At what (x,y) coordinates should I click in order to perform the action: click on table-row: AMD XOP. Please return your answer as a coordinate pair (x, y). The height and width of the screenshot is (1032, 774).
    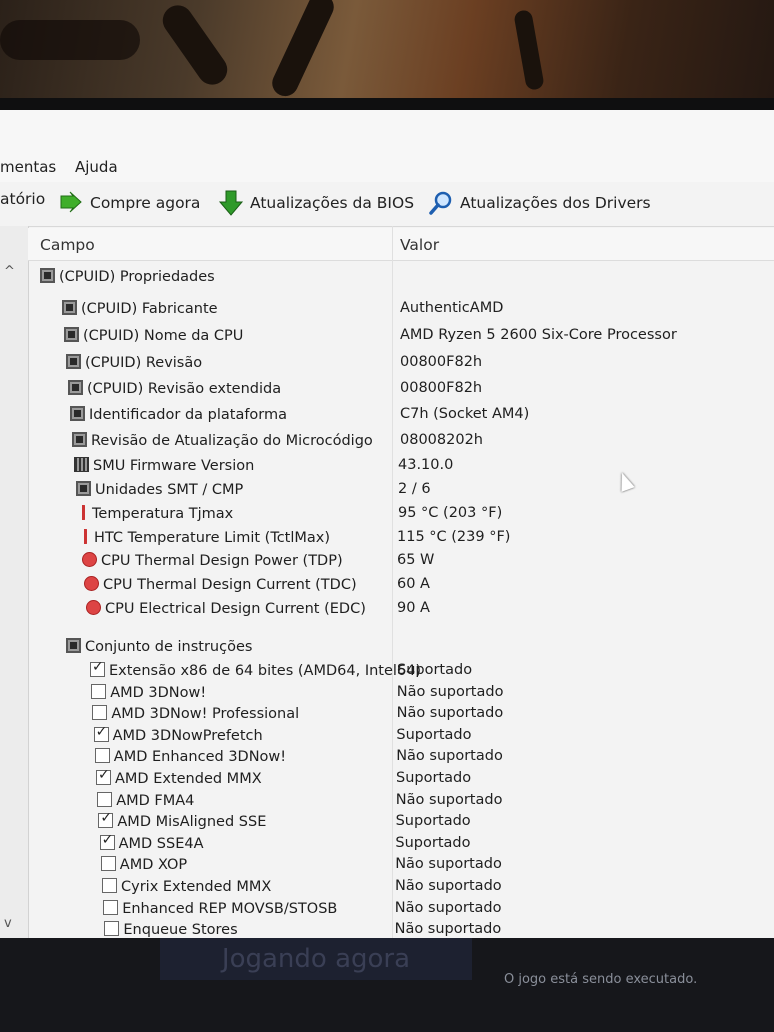
    Looking at the image, I should click on (144, 867).